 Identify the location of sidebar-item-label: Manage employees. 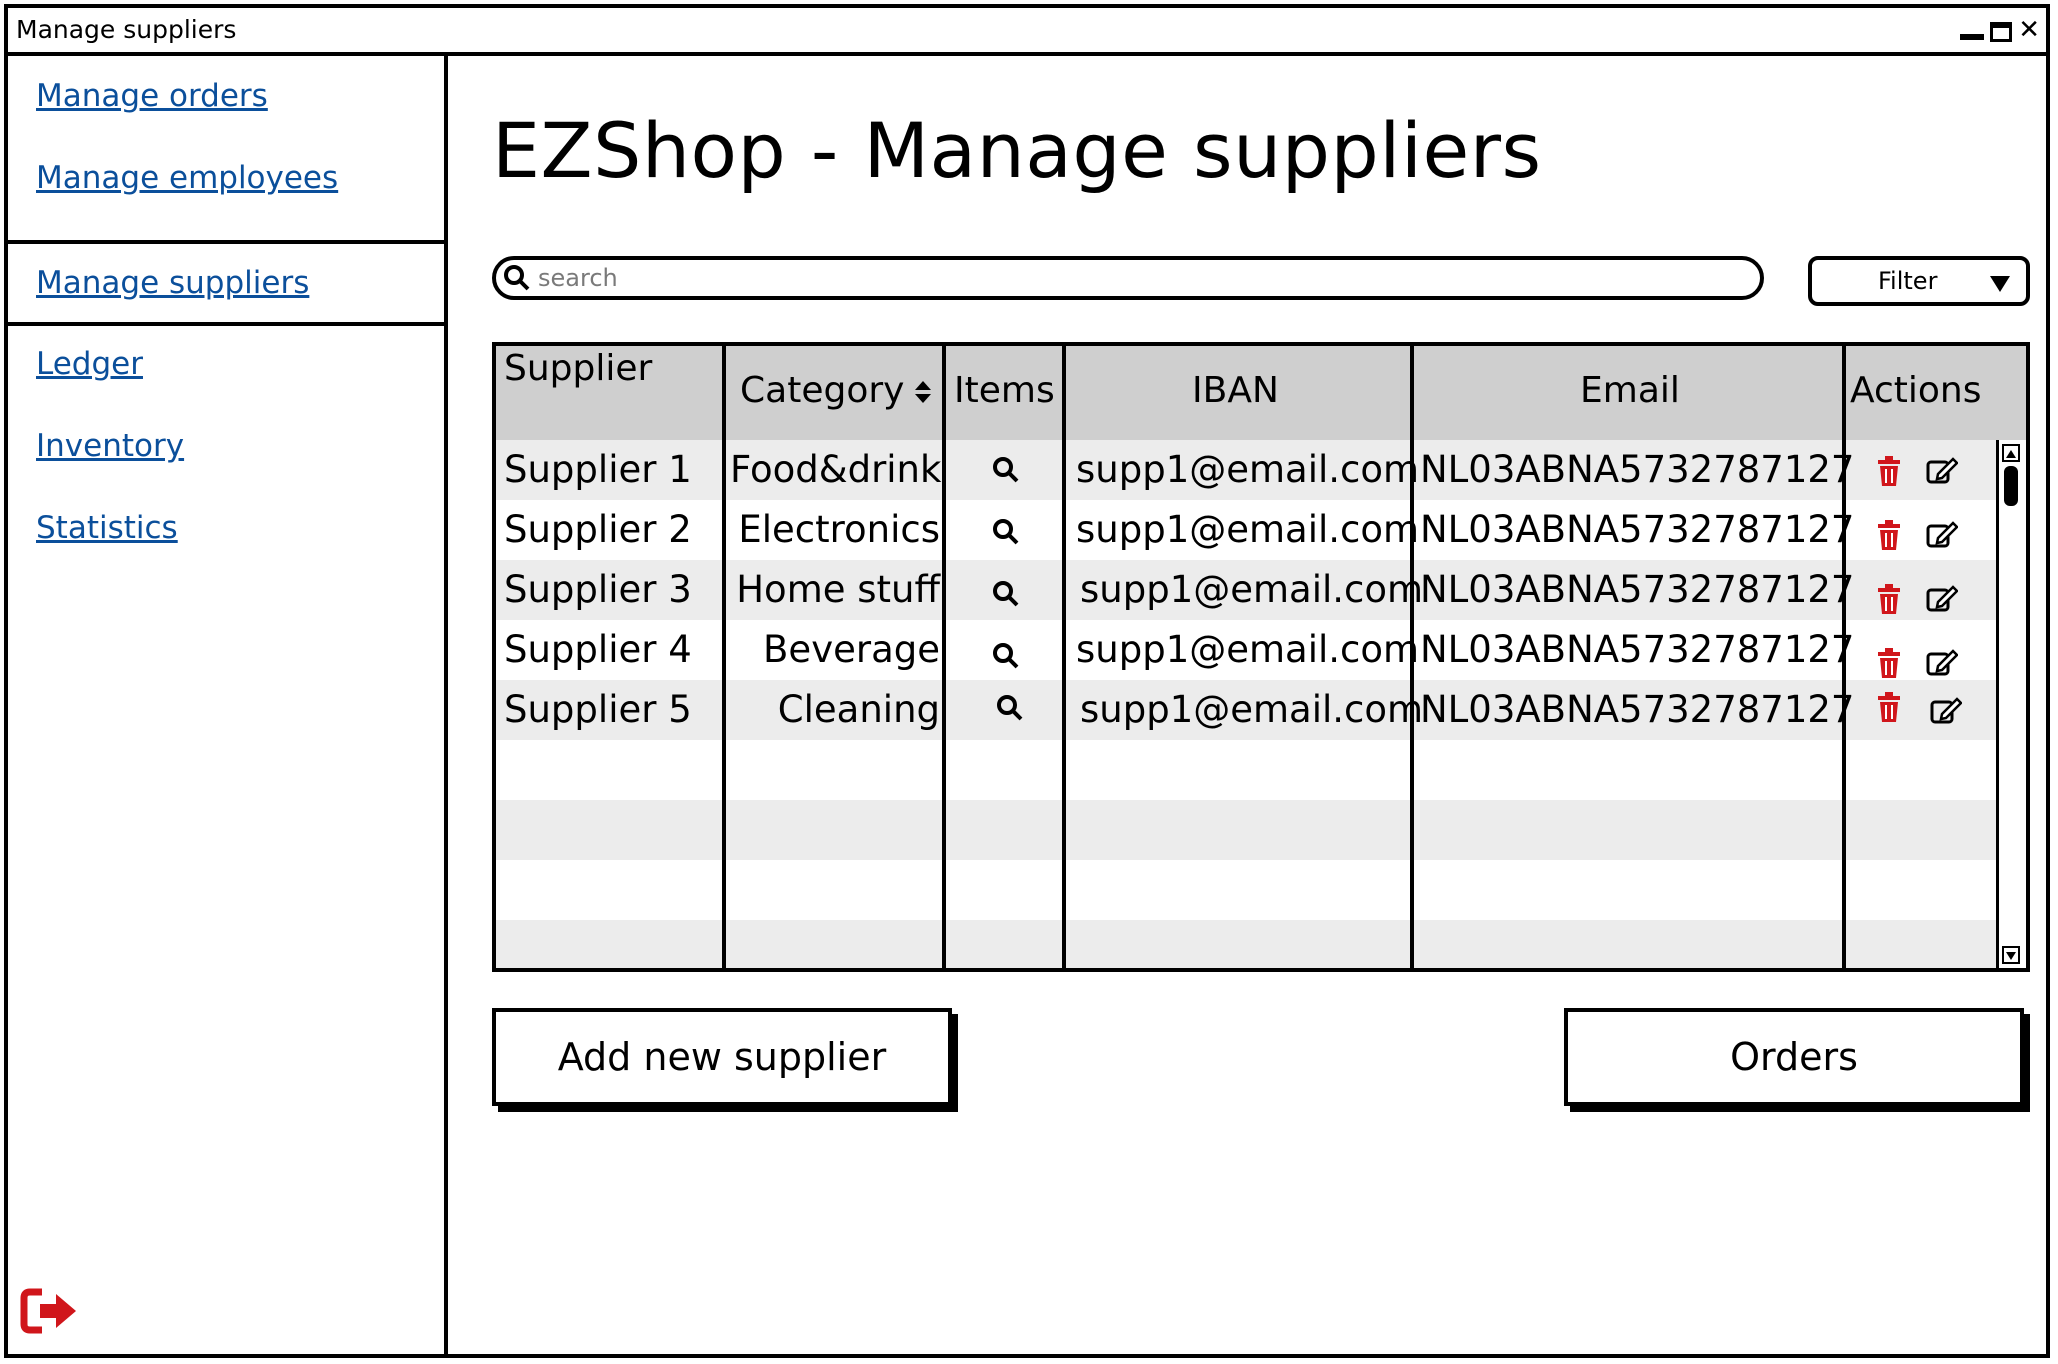
(187, 178).